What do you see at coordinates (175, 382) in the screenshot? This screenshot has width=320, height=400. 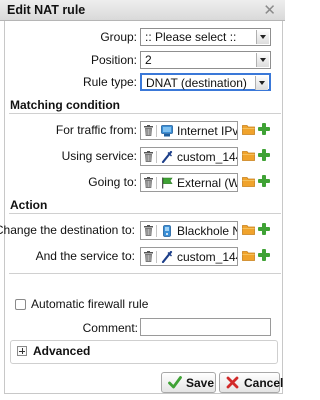 I see `checkmark-icon` at bounding box center [175, 382].